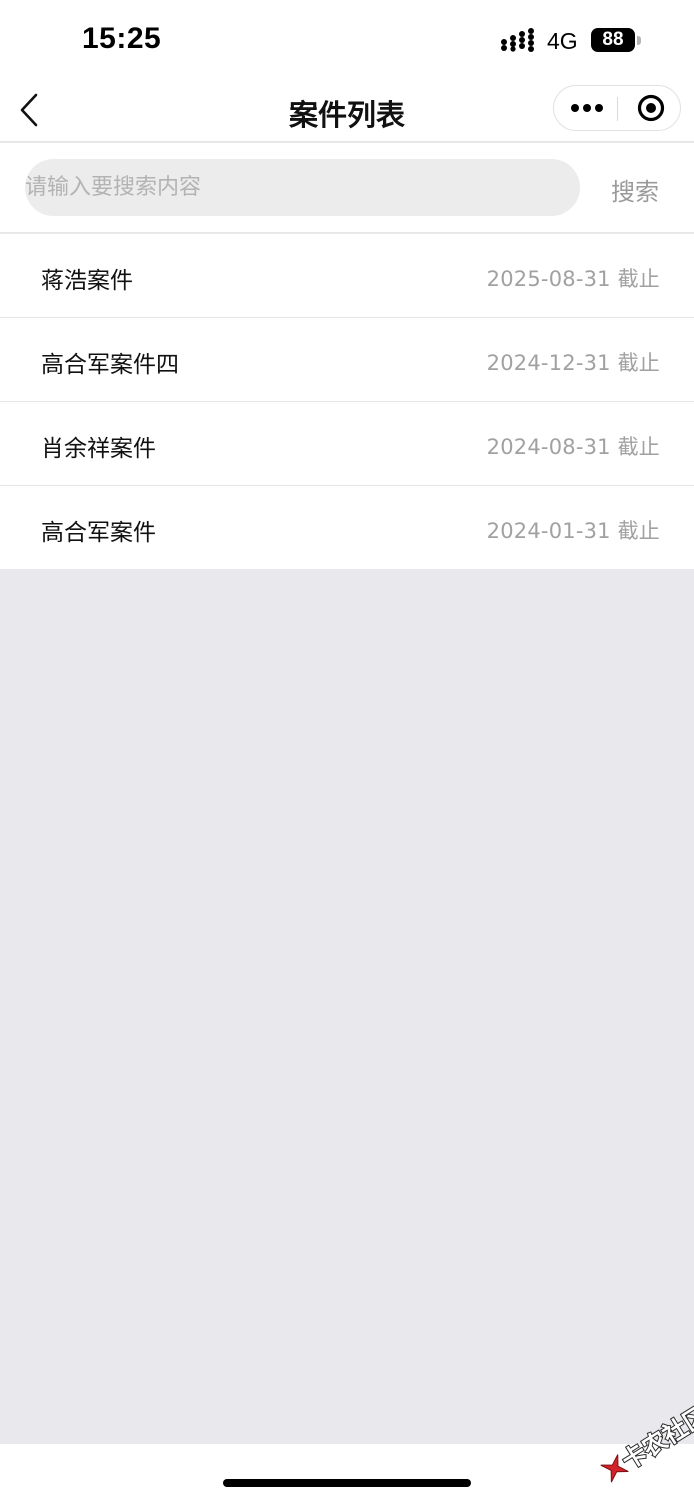  Describe the element at coordinates (347, 360) in the screenshot. I see `case-list-item: 高合军案件四 2024-12-31 截止` at that location.